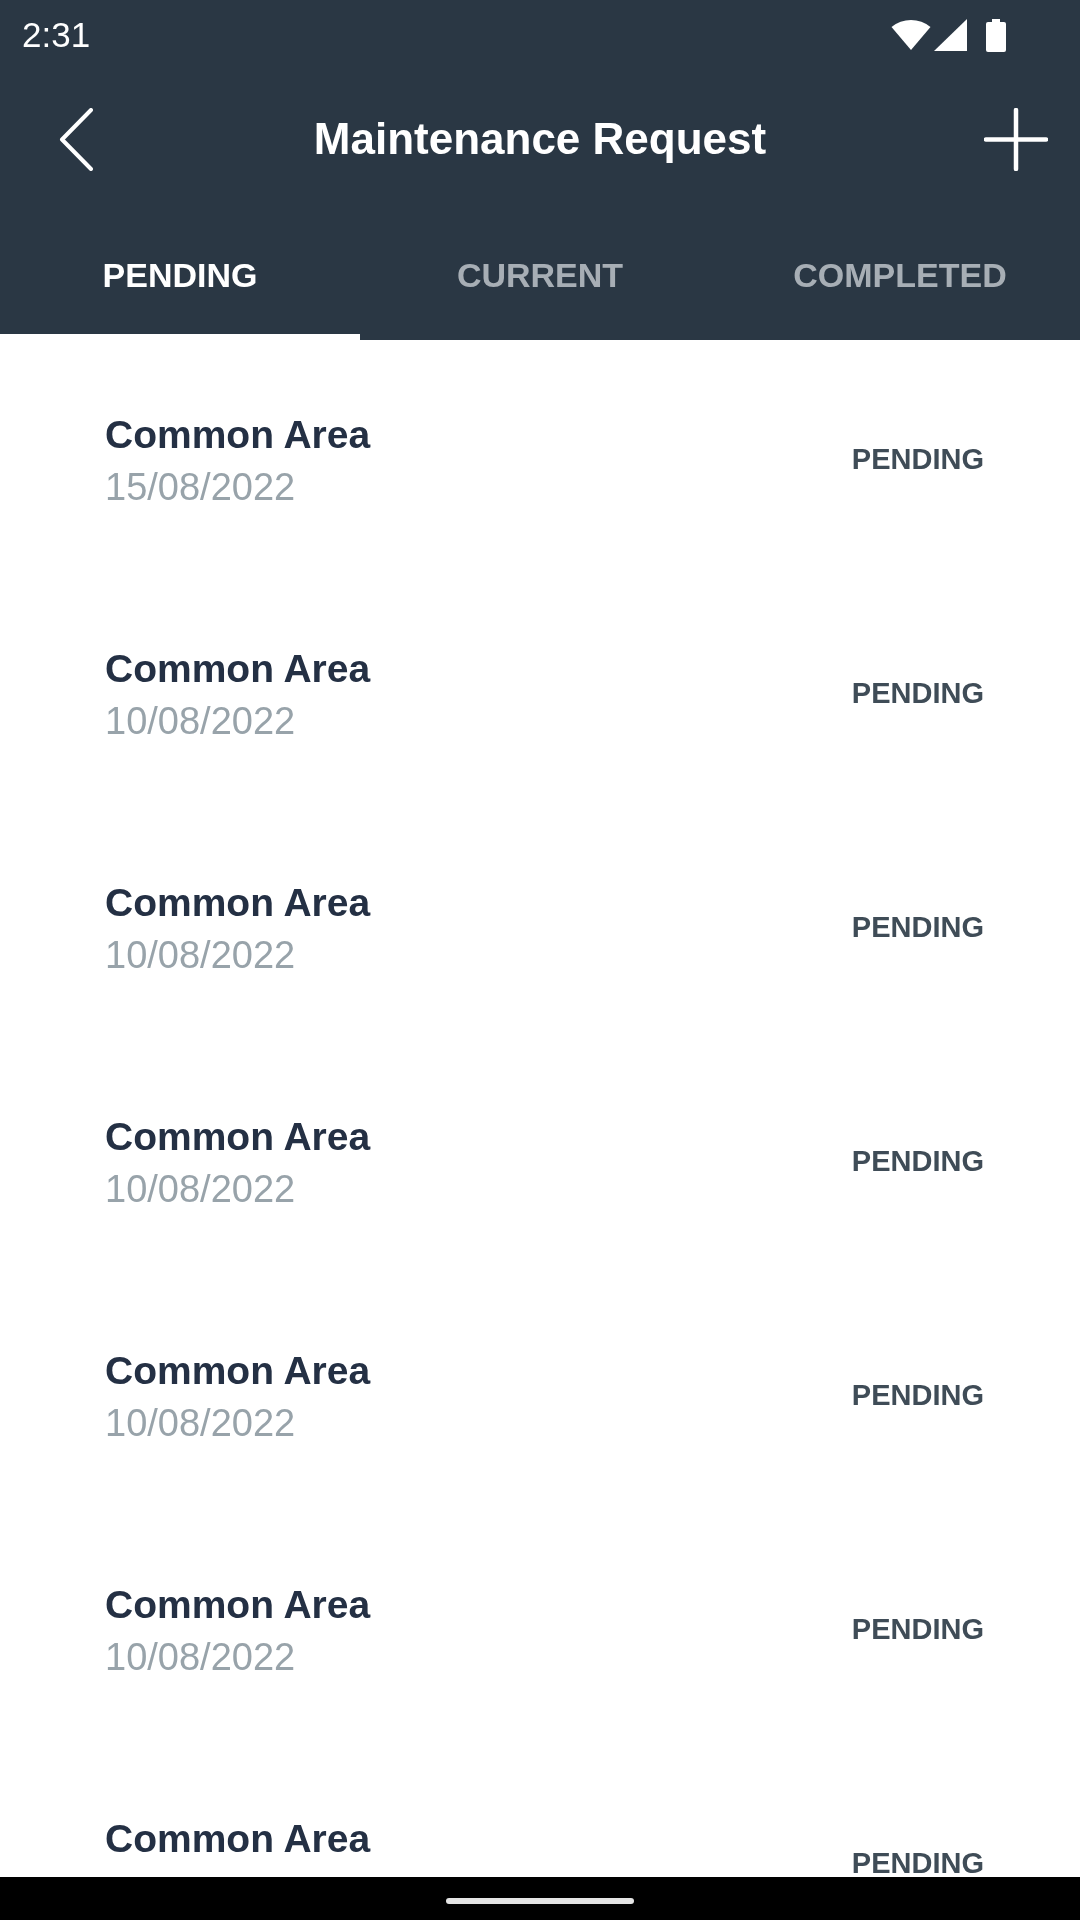 The image size is (1080, 1920). What do you see at coordinates (180, 274) in the screenshot?
I see `tab: PENDING` at bounding box center [180, 274].